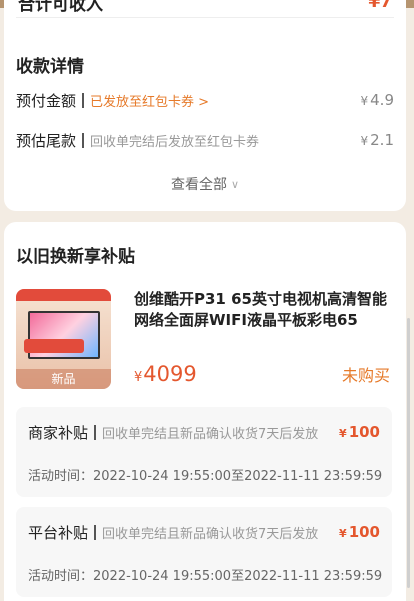 This screenshot has height=601, width=414. I want to click on merchant-subsidy-label: 商家补贴, so click(58, 432).